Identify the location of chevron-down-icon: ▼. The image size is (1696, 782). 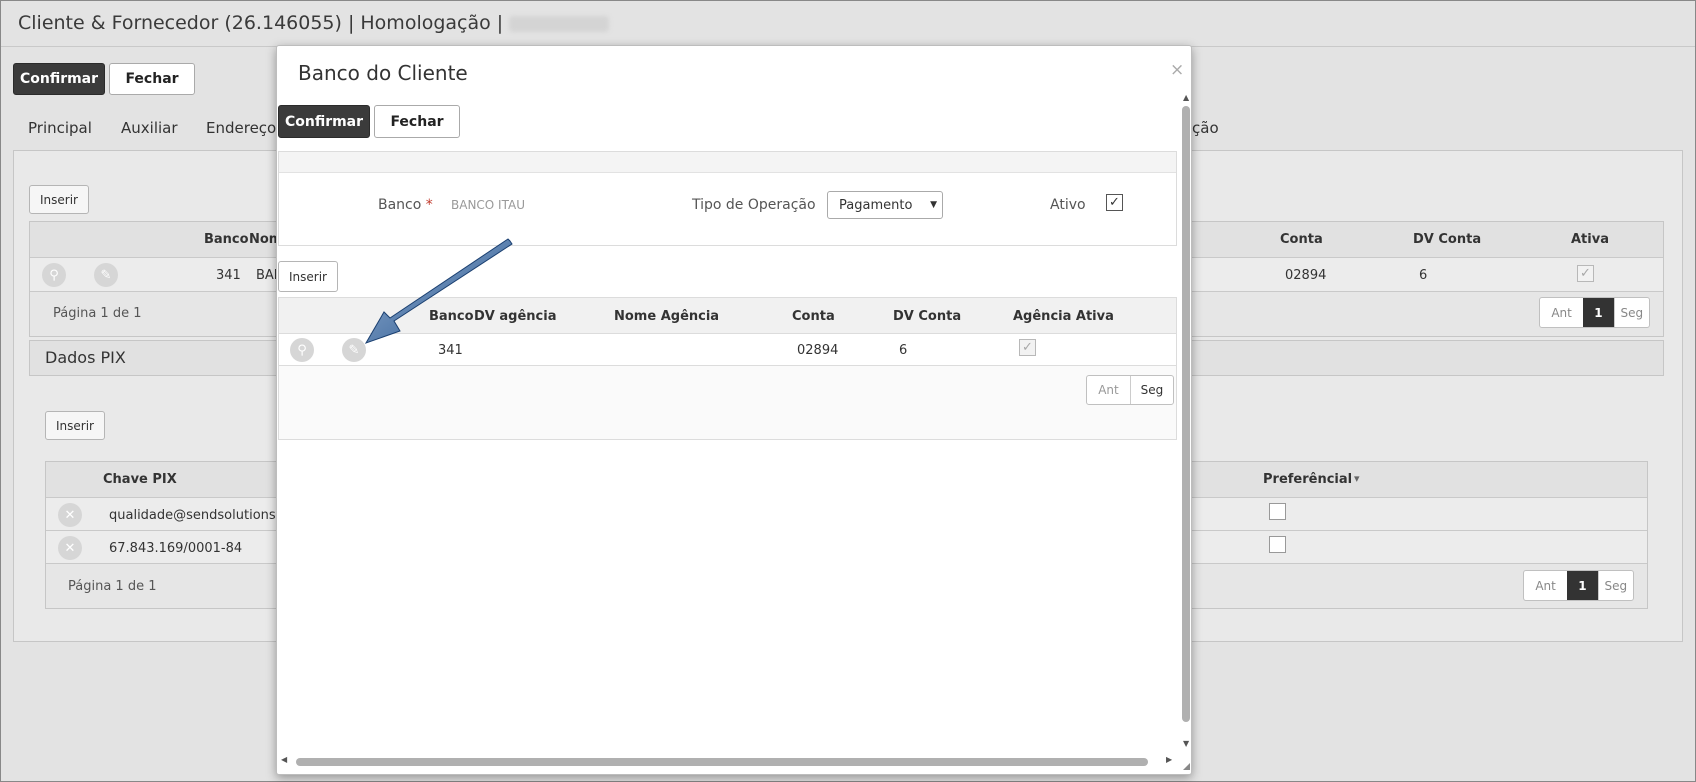
(933, 205).